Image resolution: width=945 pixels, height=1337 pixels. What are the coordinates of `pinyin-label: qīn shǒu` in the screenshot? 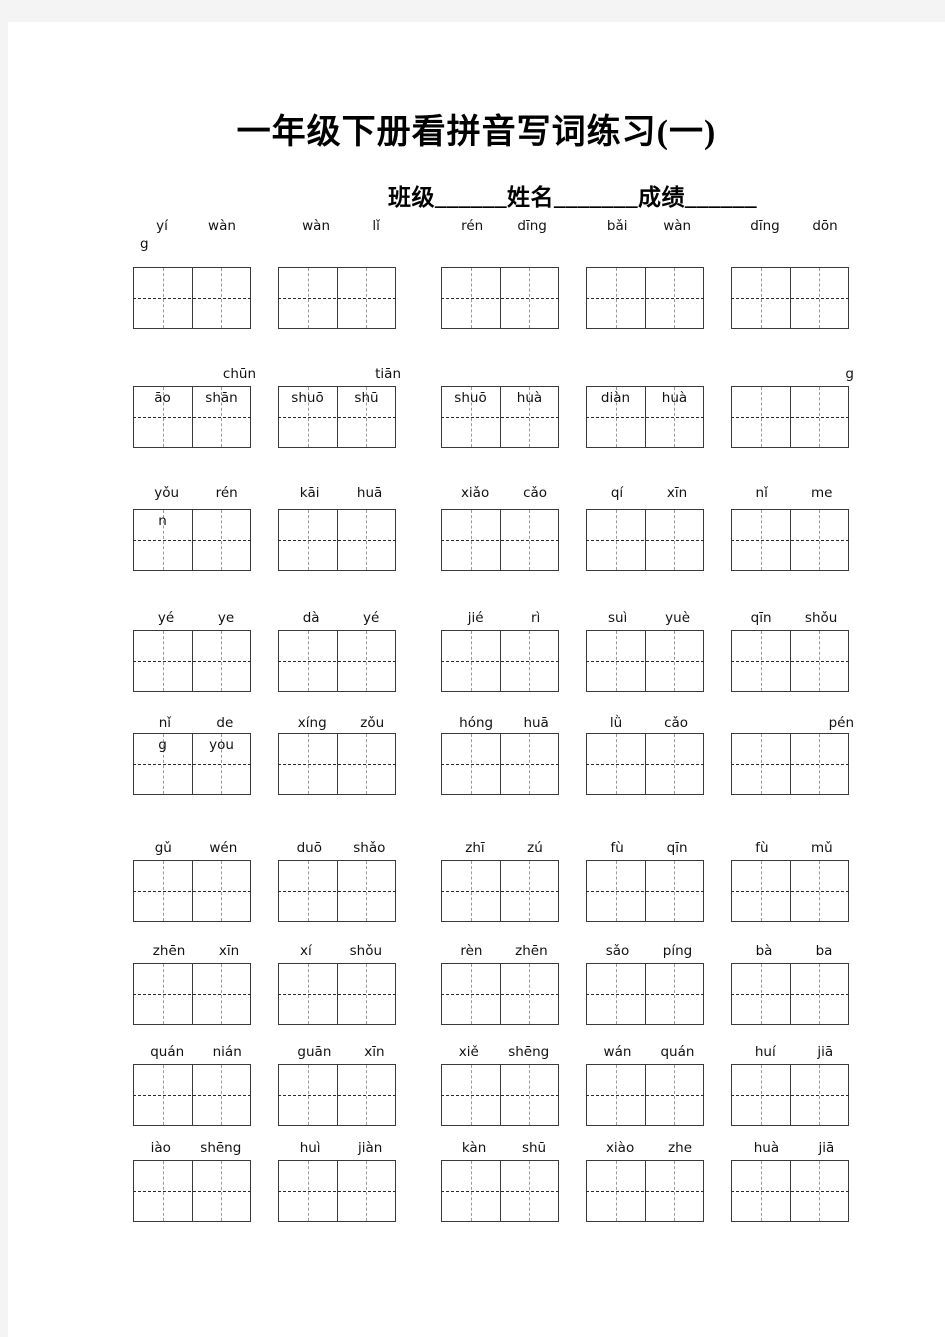 It's located at (794, 618).